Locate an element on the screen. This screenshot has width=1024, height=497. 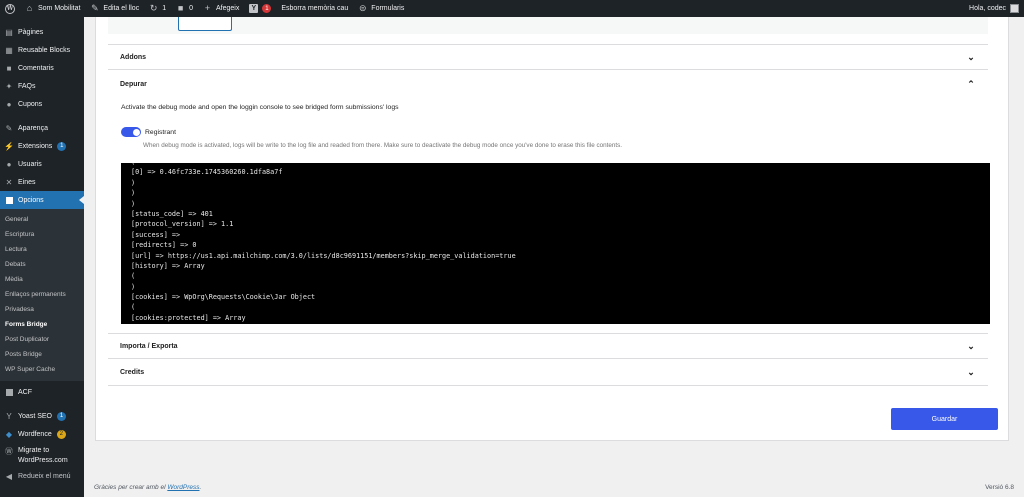
sidebar-item-pages: ▤ Pàgines is located at coordinates (42, 32).